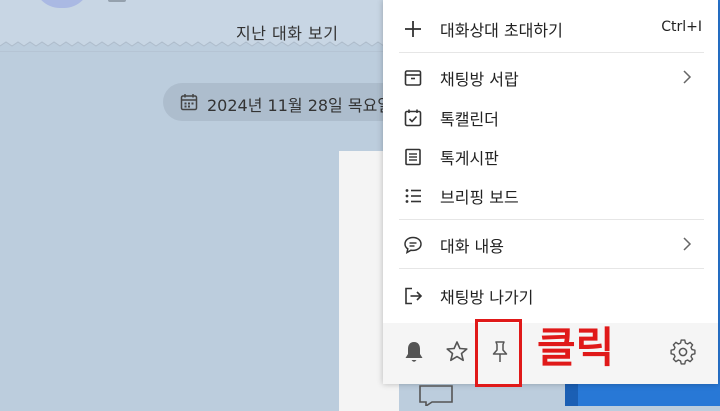 Image resolution: width=720 pixels, height=411 pixels. I want to click on menu-item-invite: 대화상대 초대하기 Ctrl+I, so click(550, 28).